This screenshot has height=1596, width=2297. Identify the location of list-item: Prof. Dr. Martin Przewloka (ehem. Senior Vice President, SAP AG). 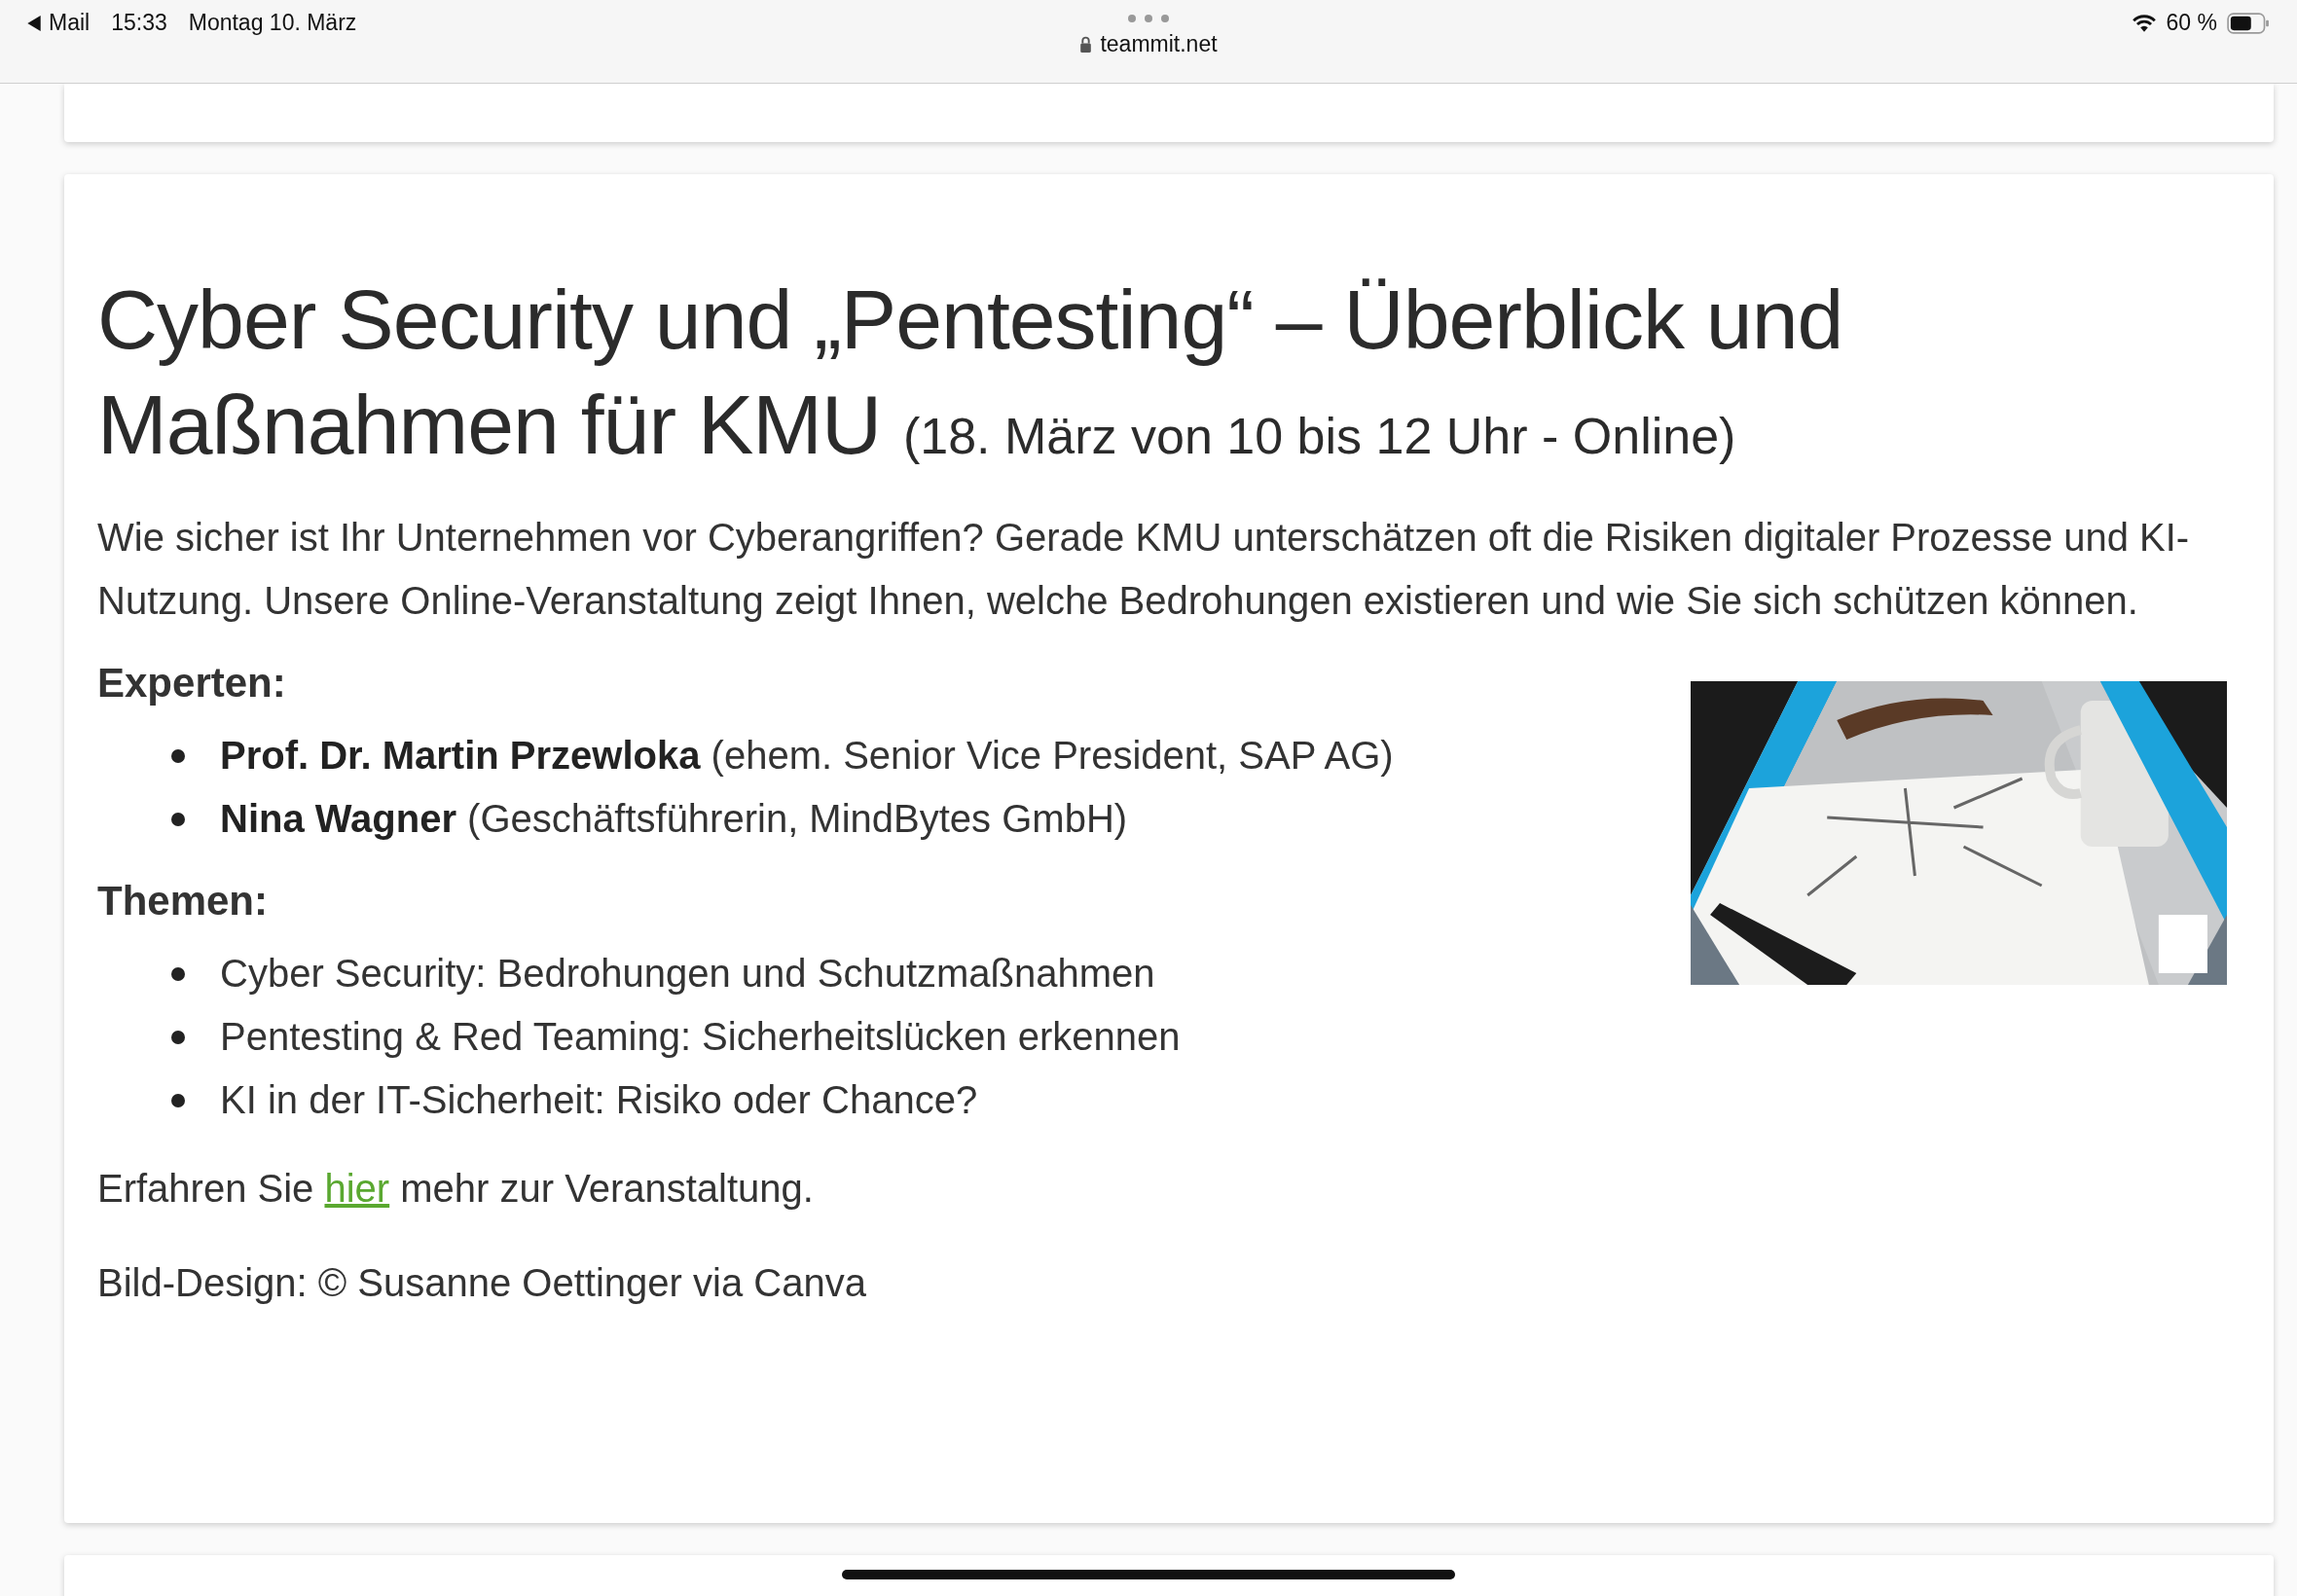
(807, 756).